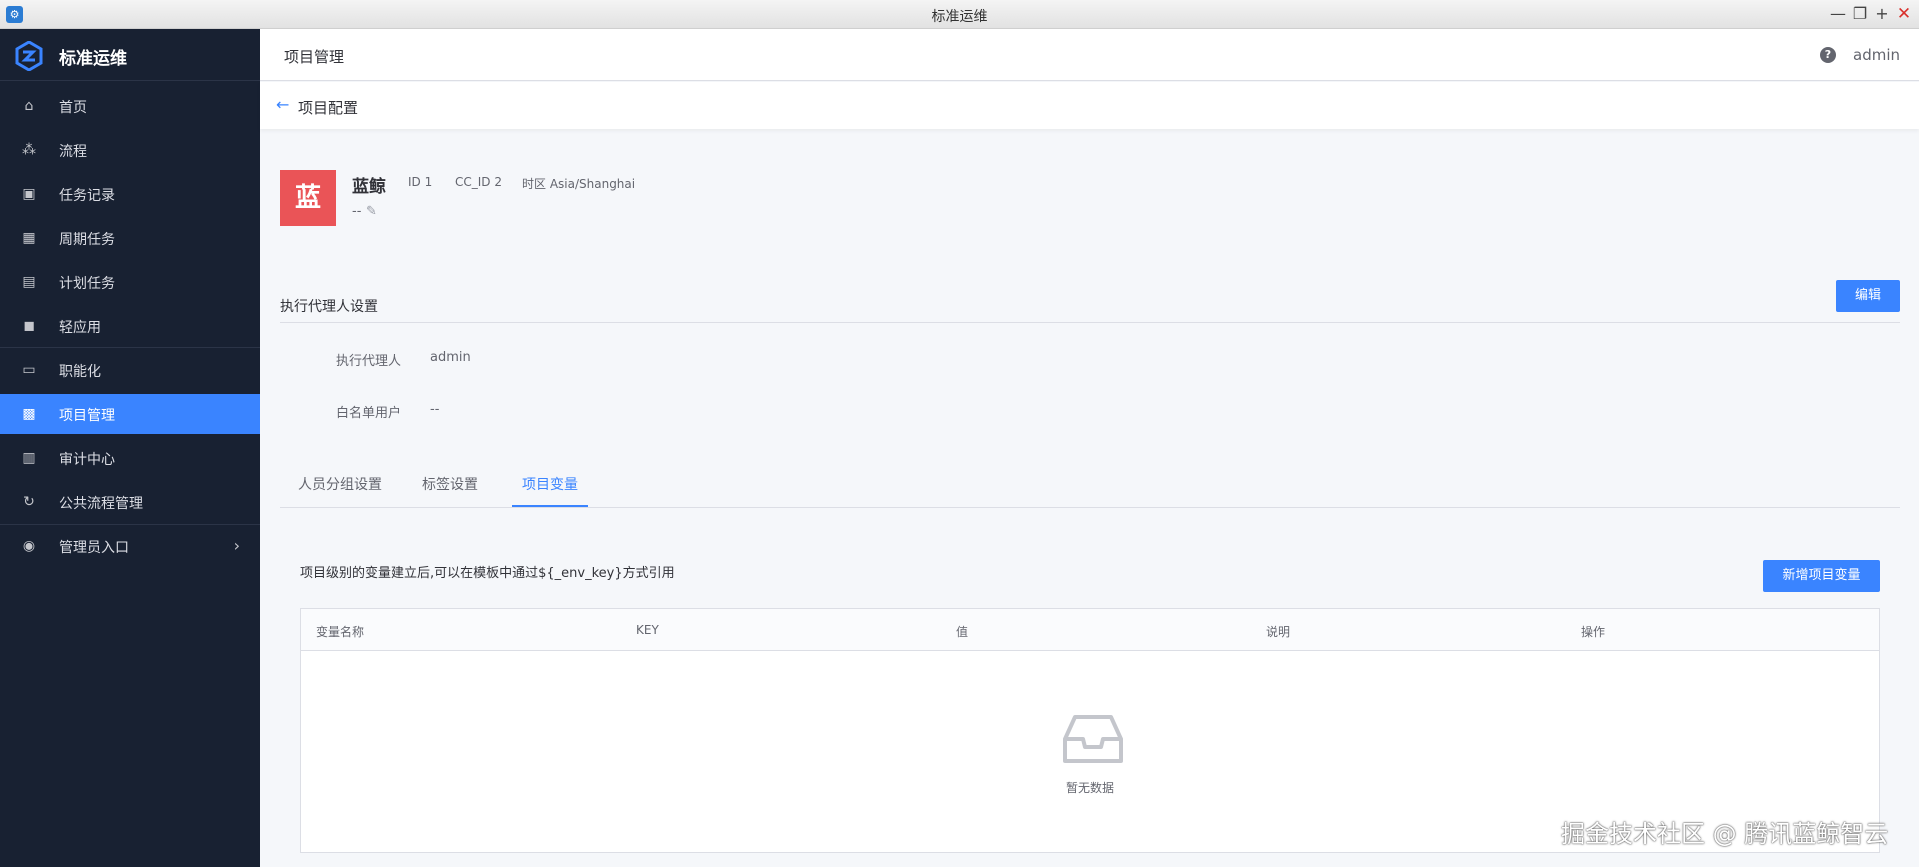 Image resolution: width=1919 pixels, height=867 pixels. I want to click on sidebar-item-admin-entry: ◉ 管理员入口 ›, so click(130, 546).